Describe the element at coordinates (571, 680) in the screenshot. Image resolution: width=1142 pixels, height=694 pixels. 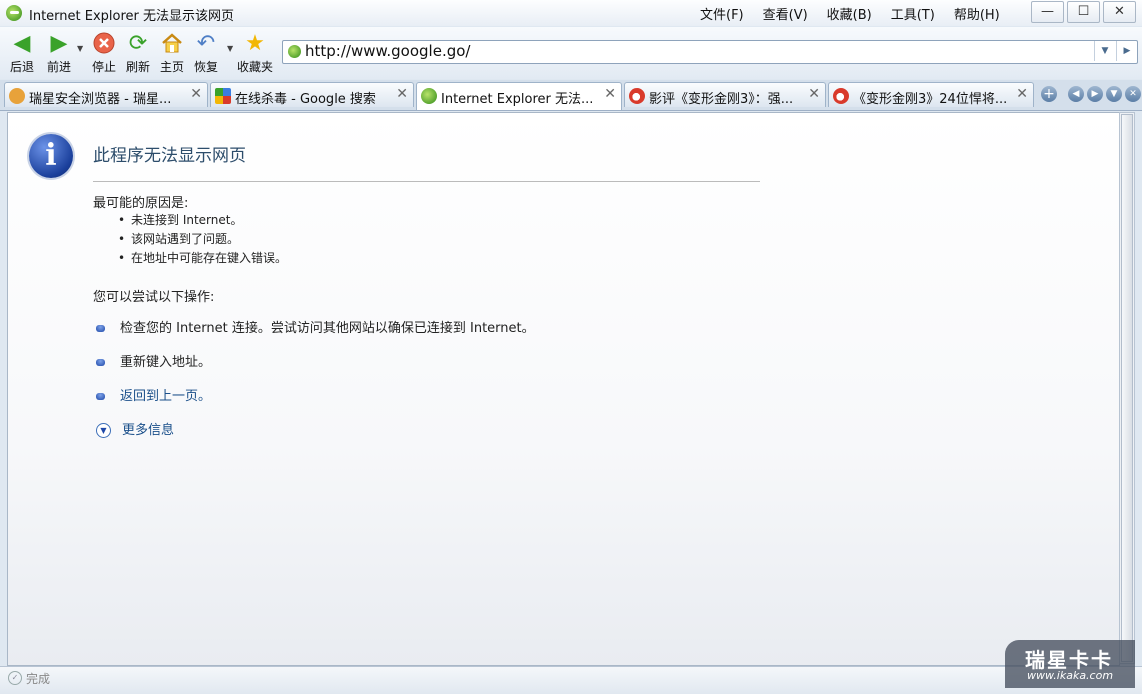
I see `status-bar: ✓ 完成` at that location.